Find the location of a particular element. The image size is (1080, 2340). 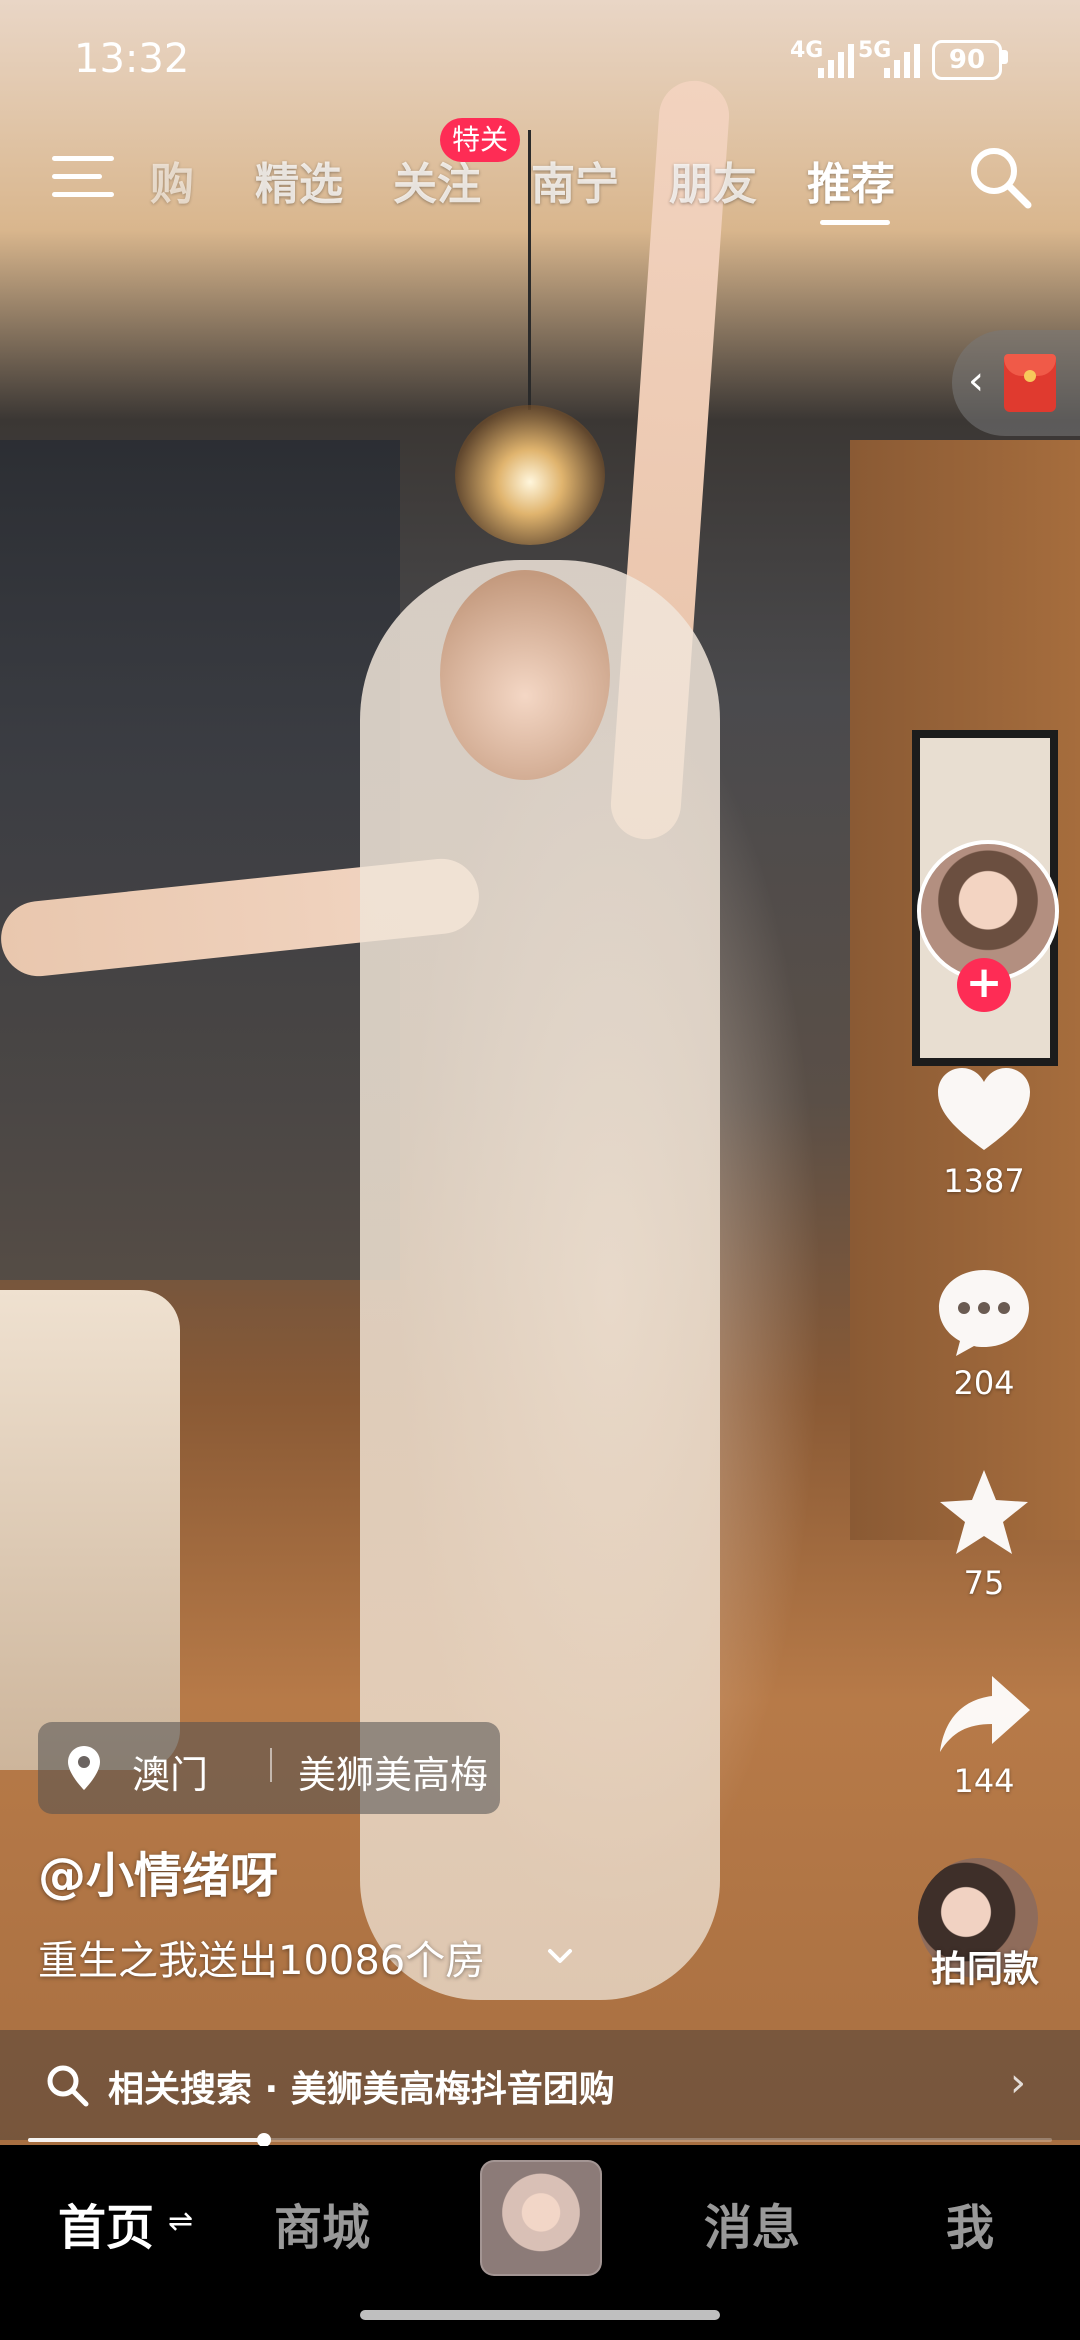

related-search-bar: 相关搜索 · 美狮美高梅抖音团购 › is located at coordinates (540, 2085).